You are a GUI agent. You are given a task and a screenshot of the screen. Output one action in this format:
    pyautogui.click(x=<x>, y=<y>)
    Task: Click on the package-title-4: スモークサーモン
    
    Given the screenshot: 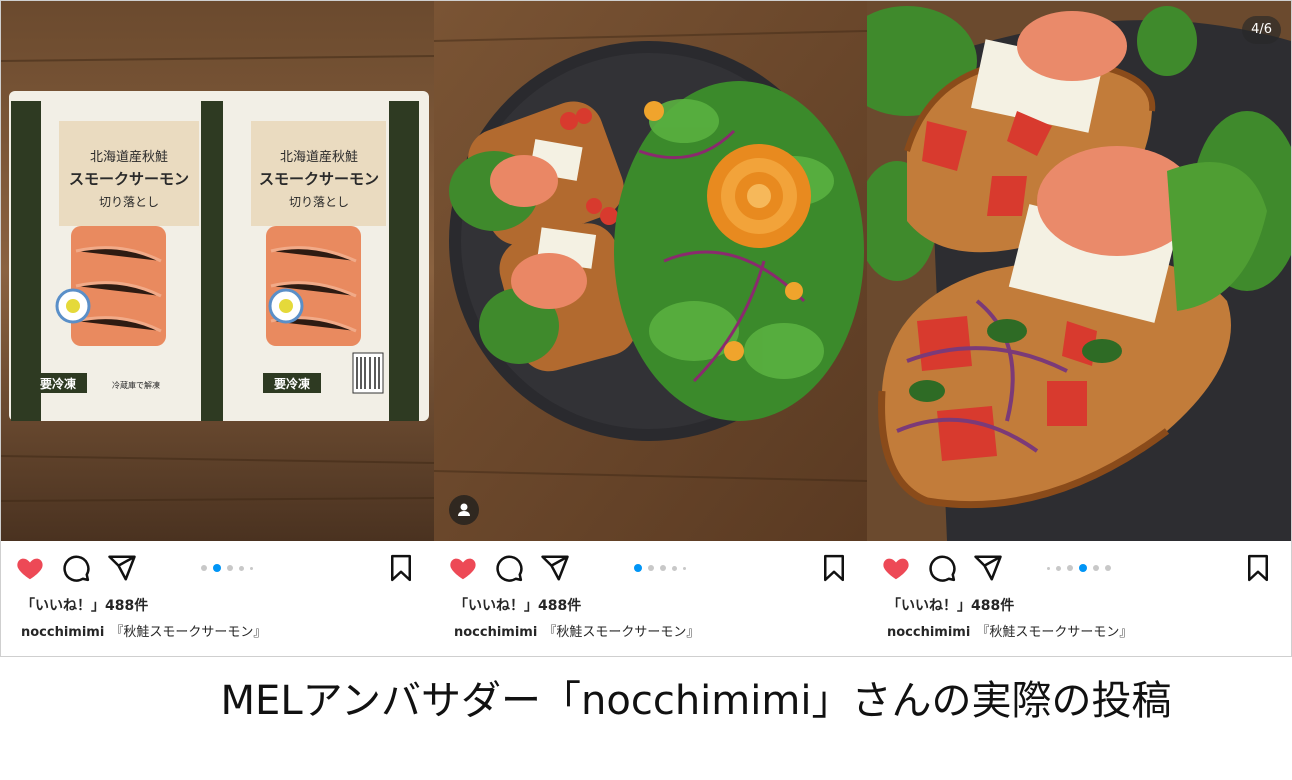 What is the action you would take?
    pyautogui.click(x=319, y=179)
    